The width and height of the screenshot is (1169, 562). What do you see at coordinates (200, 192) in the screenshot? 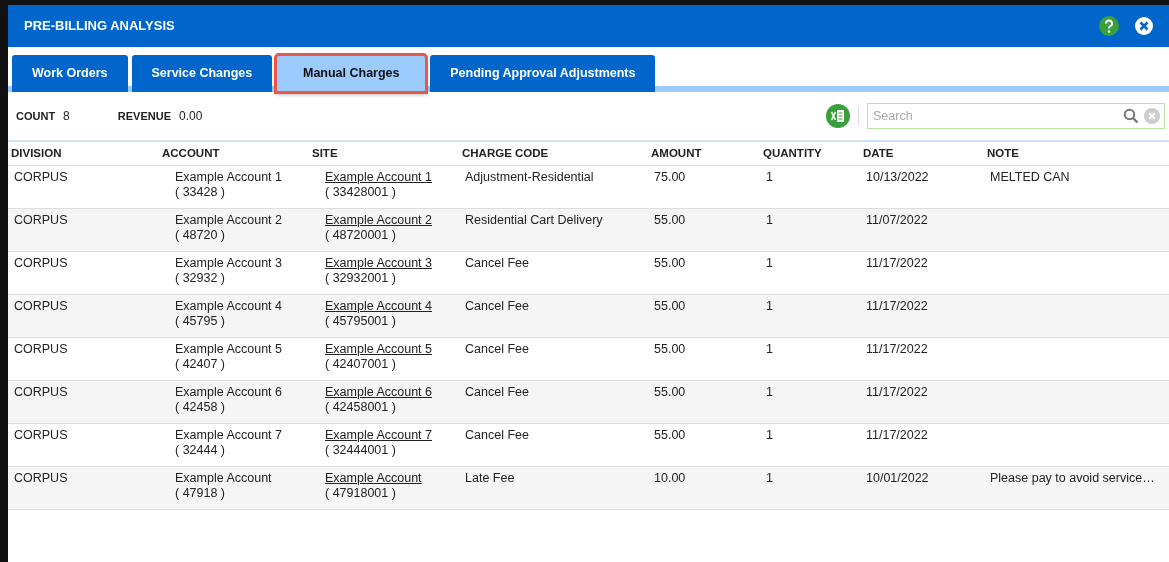
I see `account-id: ( 33428 )` at bounding box center [200, 192].